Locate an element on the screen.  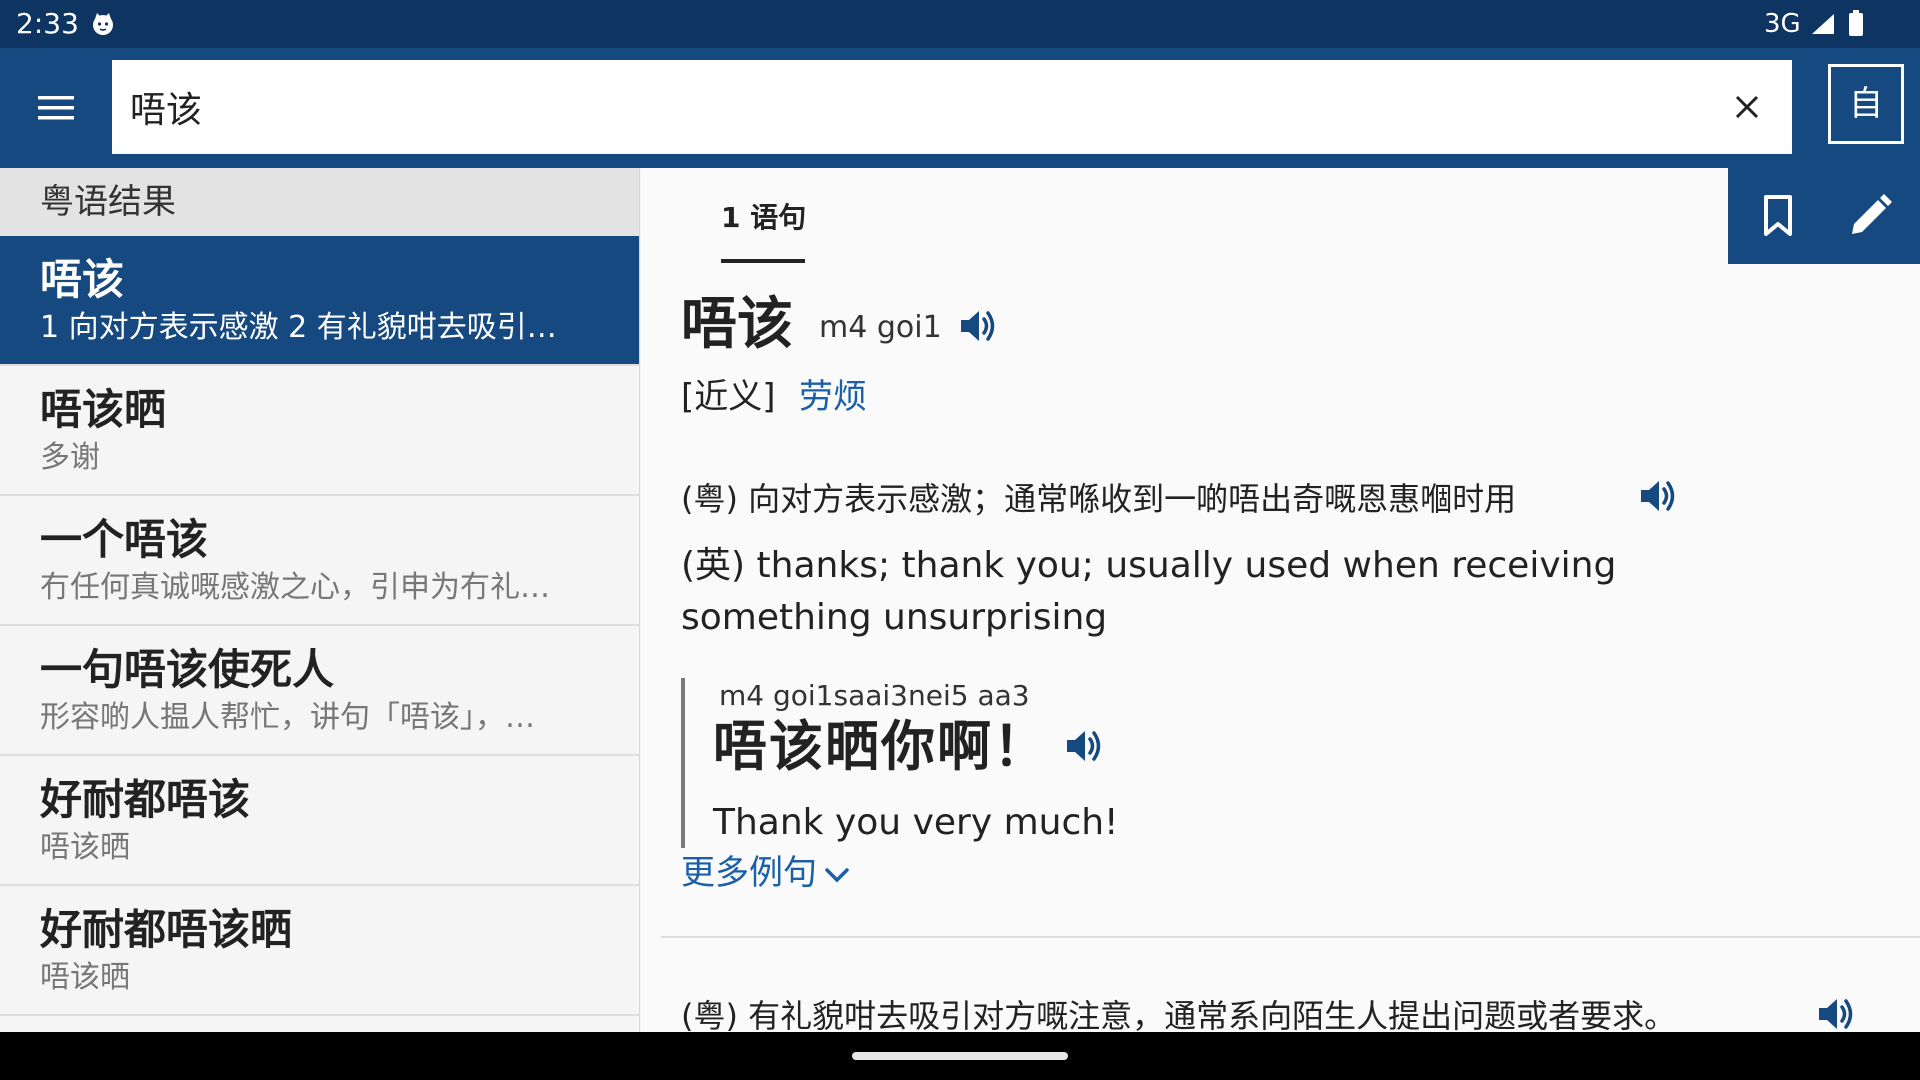
status-time: 2:33 is located at coordinates (47, 23).